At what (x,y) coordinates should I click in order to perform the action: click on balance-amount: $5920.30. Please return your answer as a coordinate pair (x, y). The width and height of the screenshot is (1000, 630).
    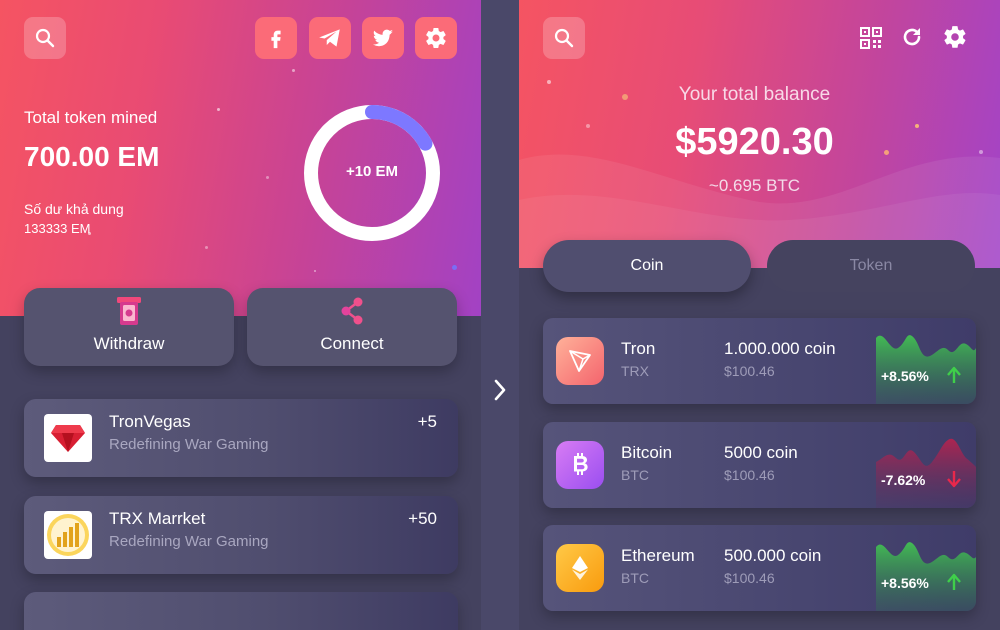
    Looking at the image, I should click on (754, 142).